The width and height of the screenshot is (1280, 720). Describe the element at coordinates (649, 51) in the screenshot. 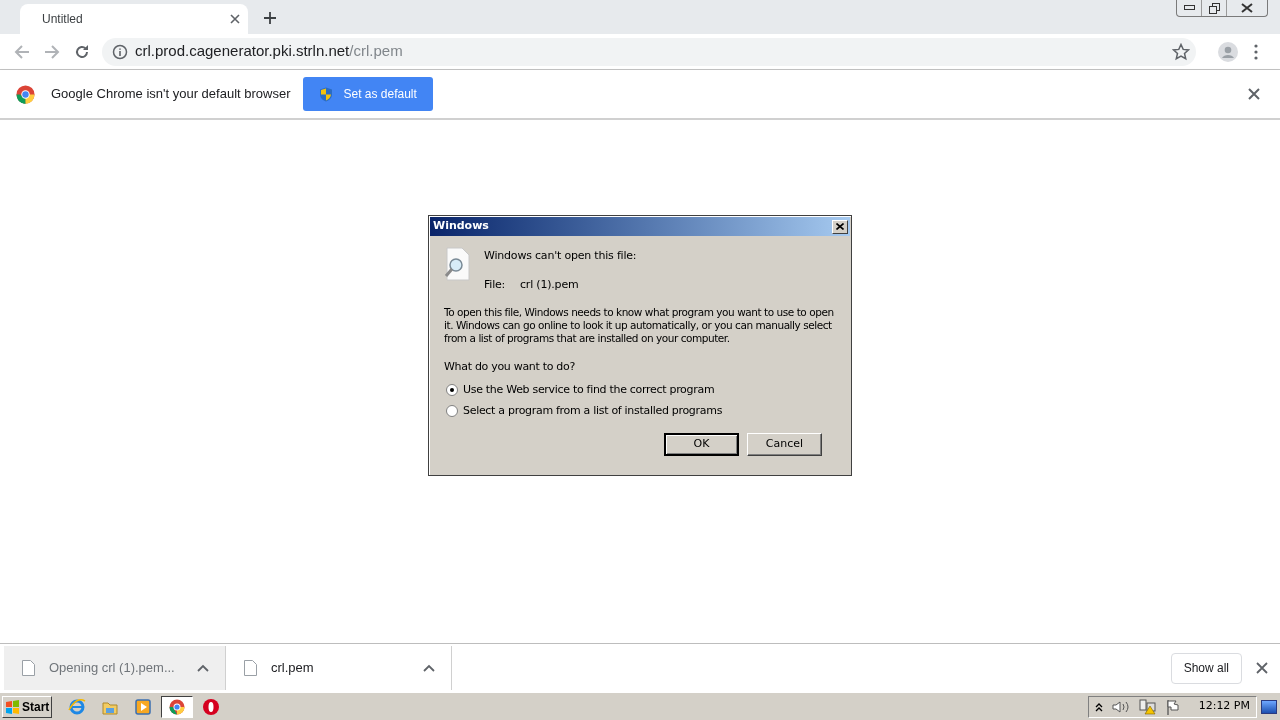

I see `address-bar: crl.prod.cagenerator.pki.strln.net/crl.pem` at that location.